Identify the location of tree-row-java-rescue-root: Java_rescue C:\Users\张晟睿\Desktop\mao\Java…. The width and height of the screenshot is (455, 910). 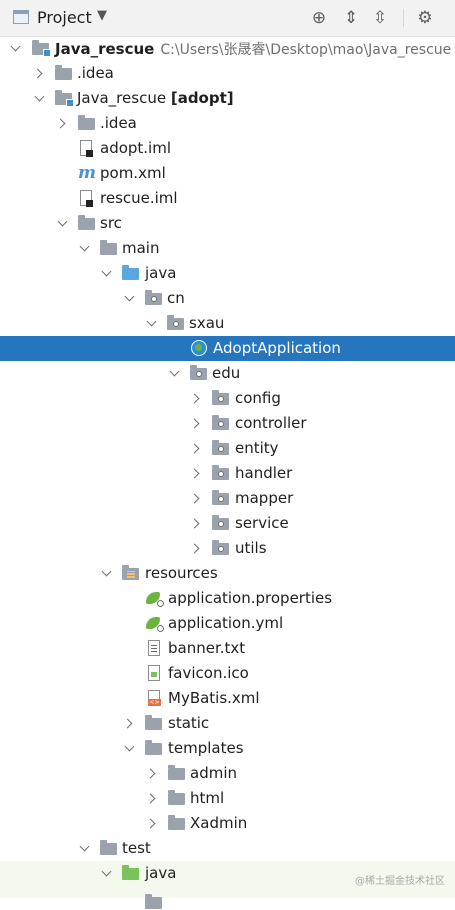
(227, 48).